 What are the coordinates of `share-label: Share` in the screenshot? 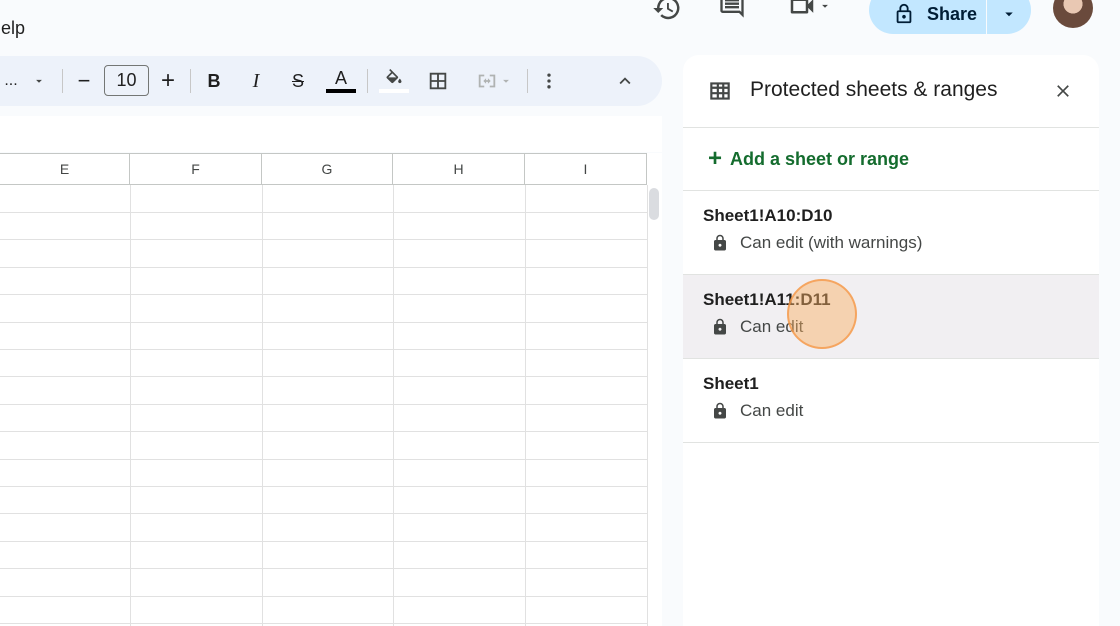 It's located at (952, 13).